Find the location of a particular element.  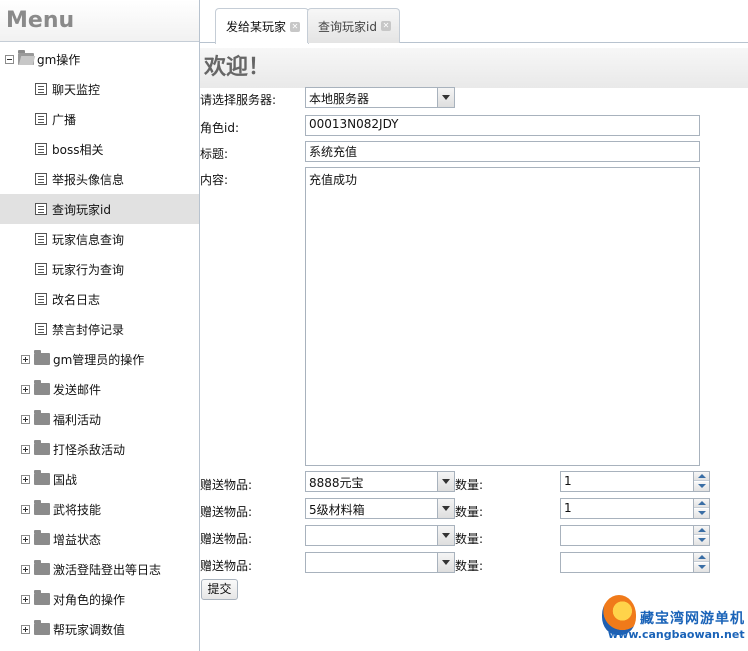

sidebar-item-label: 玩家信息查询 is located at coordinates (88, 239).